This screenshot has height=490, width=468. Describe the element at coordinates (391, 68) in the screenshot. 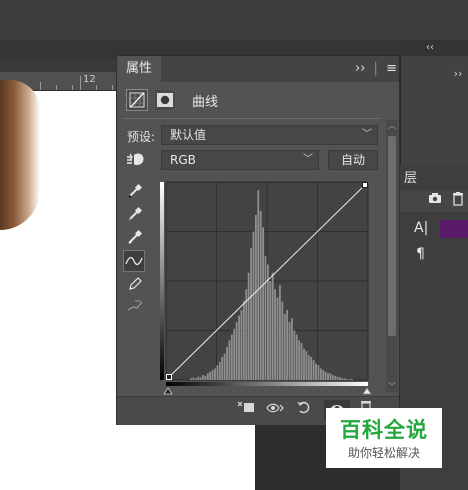

I see `hamburger-menu-icon: ≡` at that location.